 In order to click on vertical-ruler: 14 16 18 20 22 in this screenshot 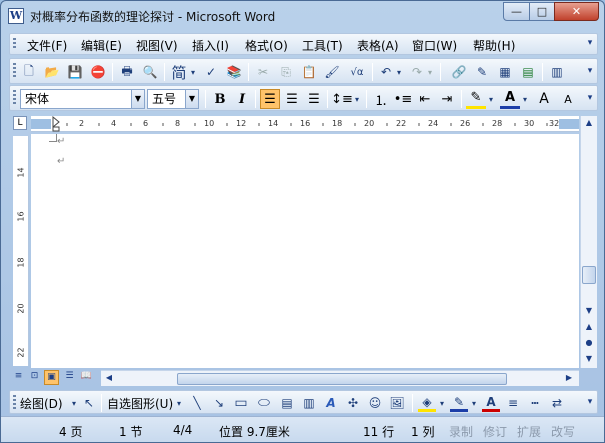, I will do `click(21, 251)`.